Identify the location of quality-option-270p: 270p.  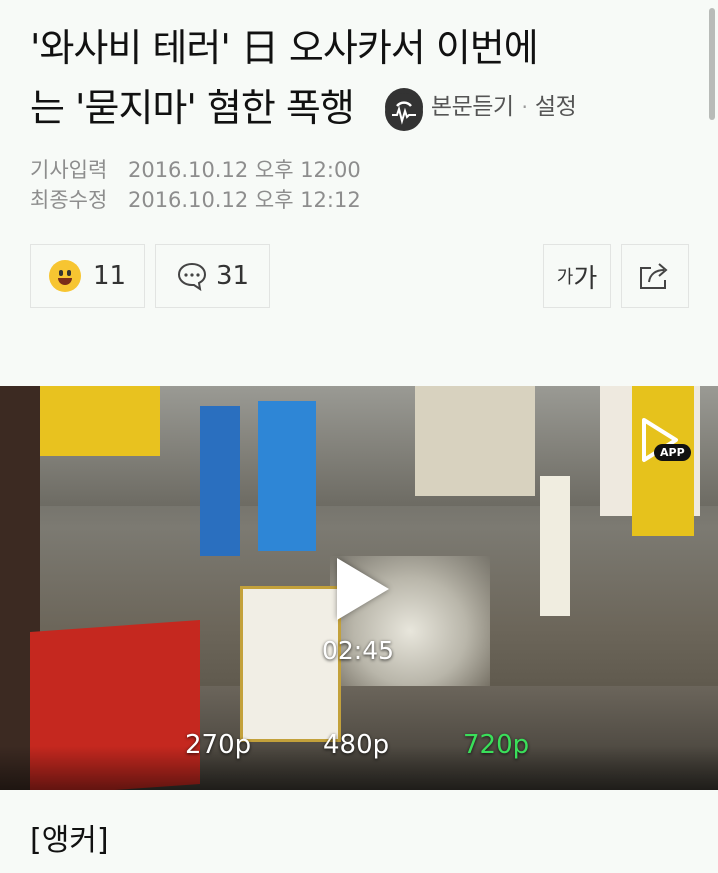
(218, 745).